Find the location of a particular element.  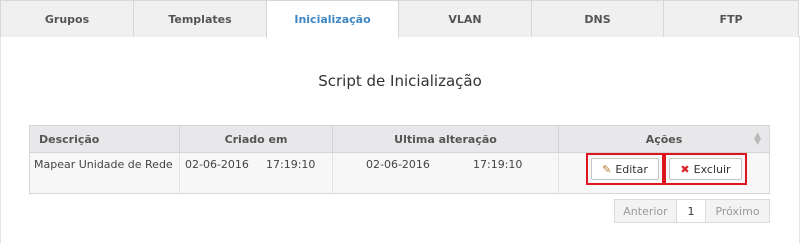

row-descricao: Mapear Unidade de Rede is located at coordinates (103, 164).